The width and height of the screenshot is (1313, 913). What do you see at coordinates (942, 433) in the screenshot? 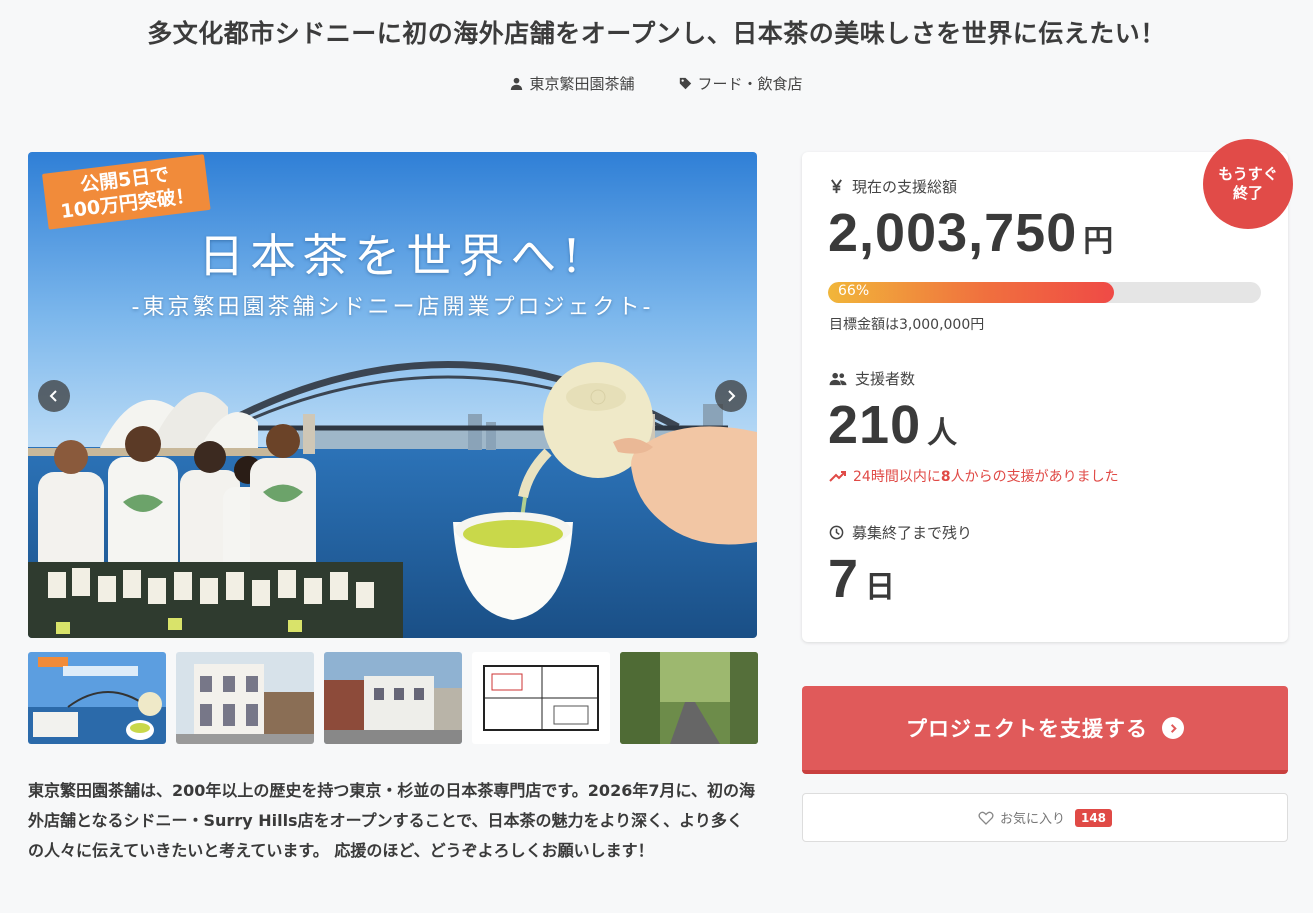
I see `backers-count-unit: 人` at bounding box center [942, 433].